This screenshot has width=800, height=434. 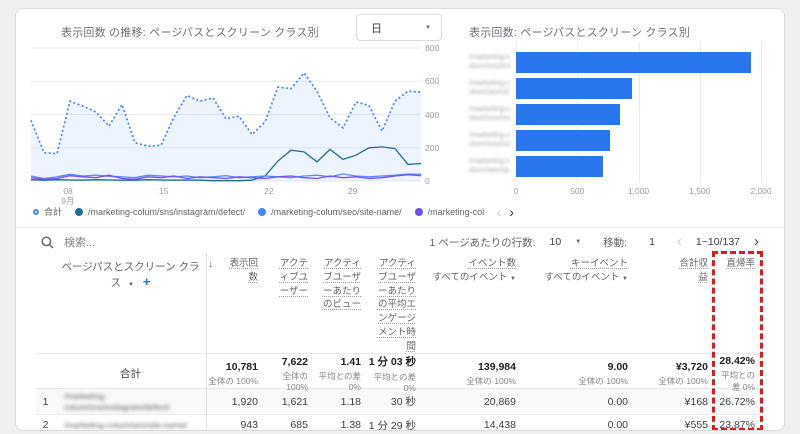 What do you see at coordinates (482, 242) in the screenshot?
I see `rows-per-page-label: 1 ページあたりの行数:` at bounding box center [482, 242].